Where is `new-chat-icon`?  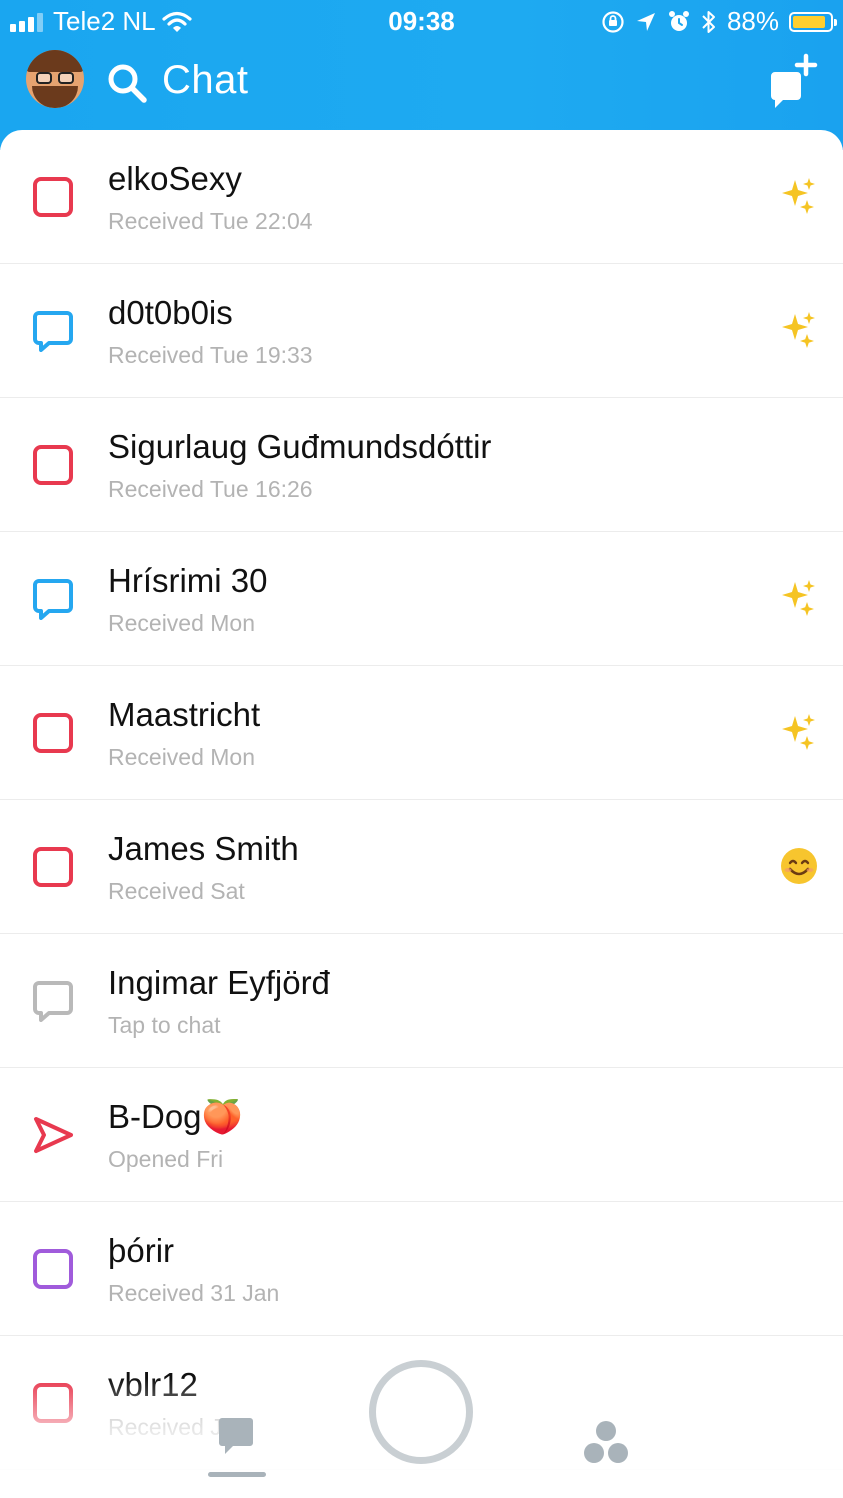
new-chat-icon is located at coordinates (793, 81).